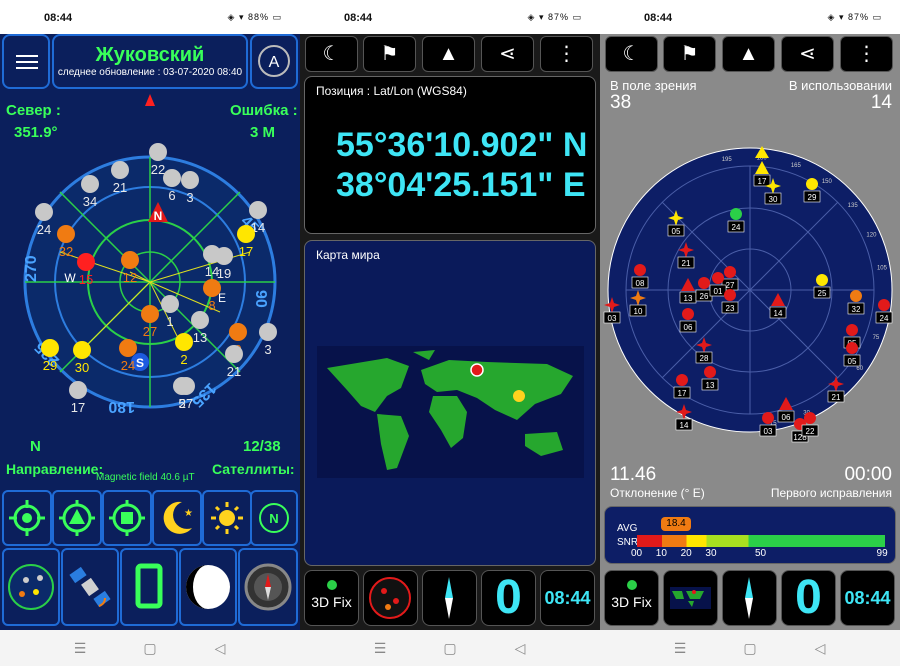 The width and height of the screenshot is (900, 666). I want to click on satellite-id: 32, so click(856, 309).